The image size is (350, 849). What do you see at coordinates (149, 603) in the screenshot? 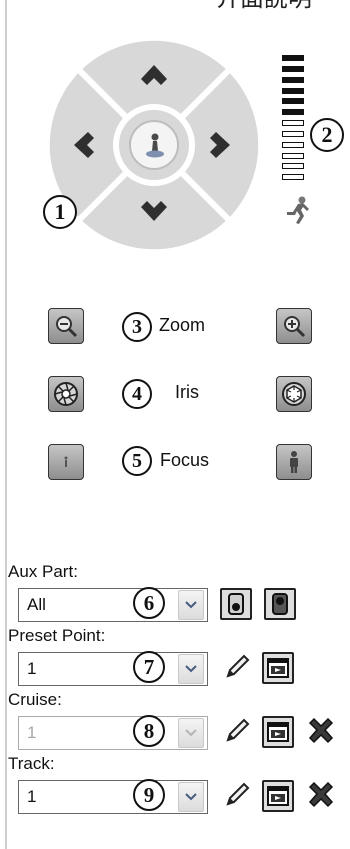
I see `badge-6: 6` at bounding box center [149, 603].